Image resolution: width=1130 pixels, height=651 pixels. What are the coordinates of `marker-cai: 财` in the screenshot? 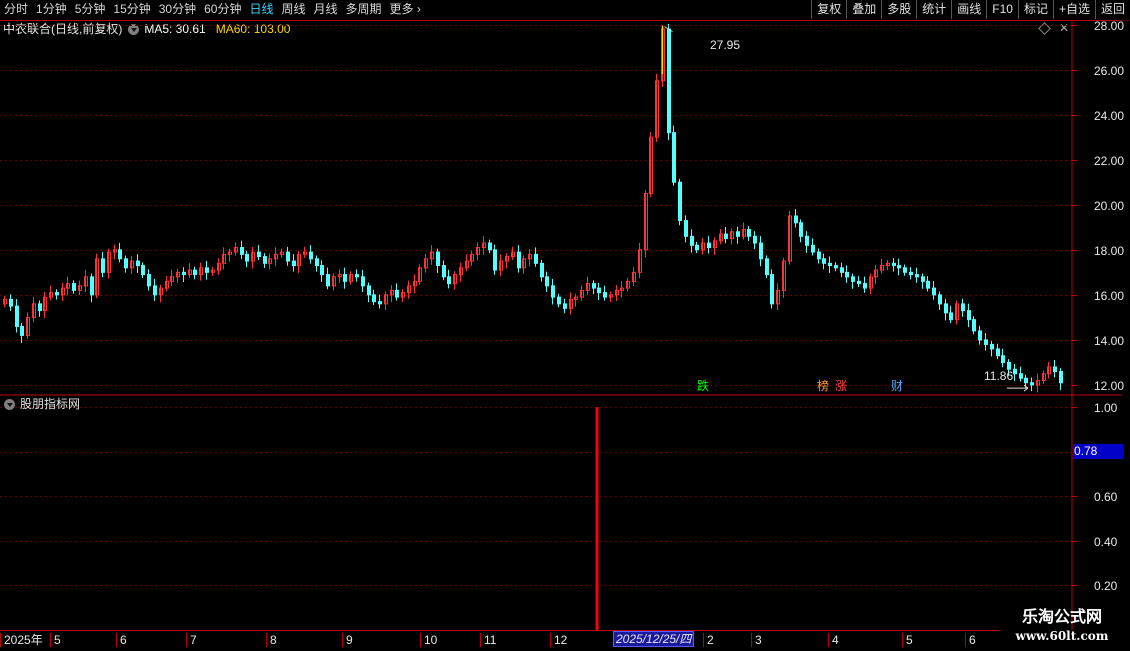 It's located at (897, 386).